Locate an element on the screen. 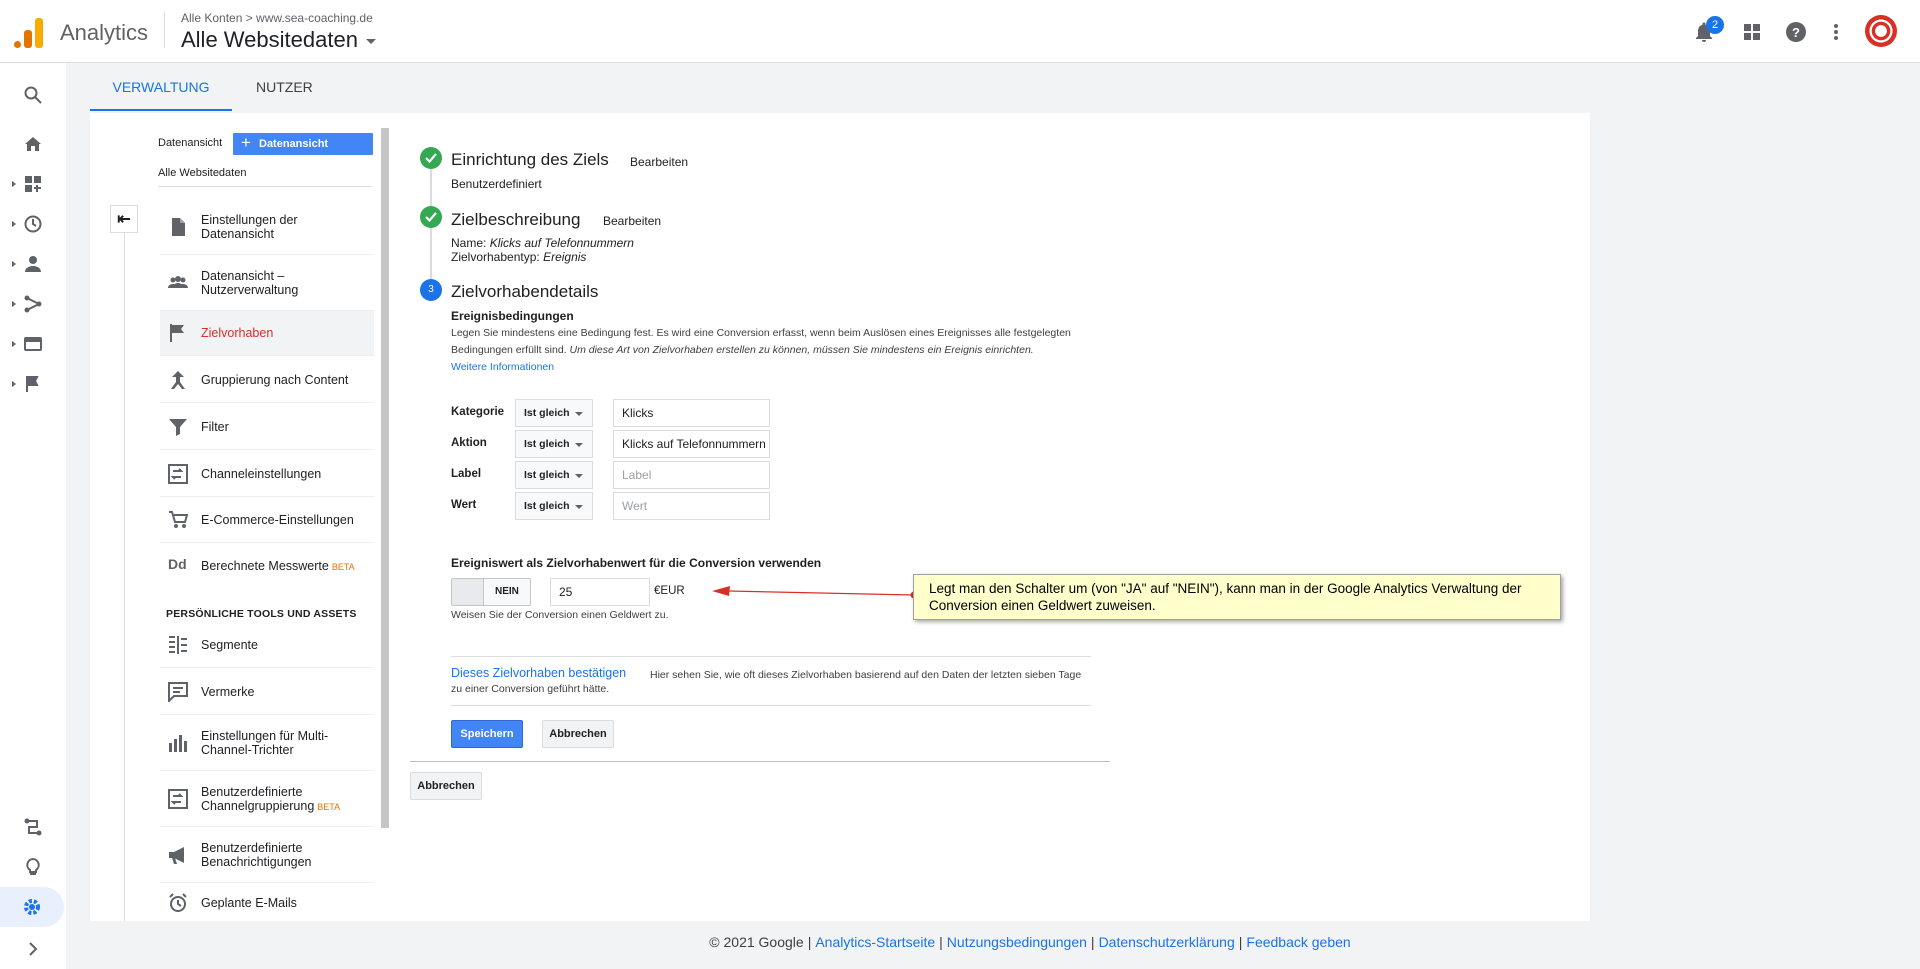 The image size is (1920, 969). notification-badge: 2 is located at coordinates (1715, 25).